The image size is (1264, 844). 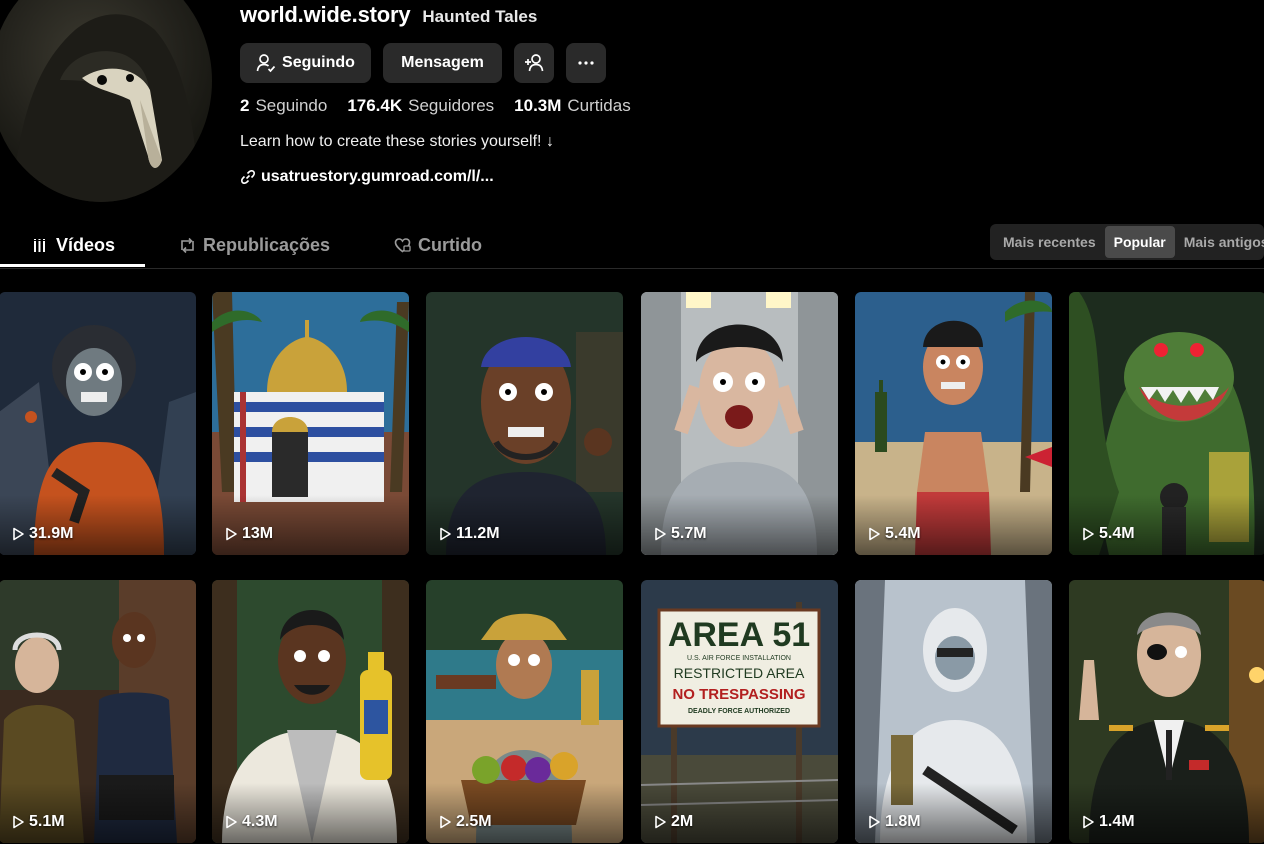 I want to click on message-label: Mensagem, so click(x=442, y=62).